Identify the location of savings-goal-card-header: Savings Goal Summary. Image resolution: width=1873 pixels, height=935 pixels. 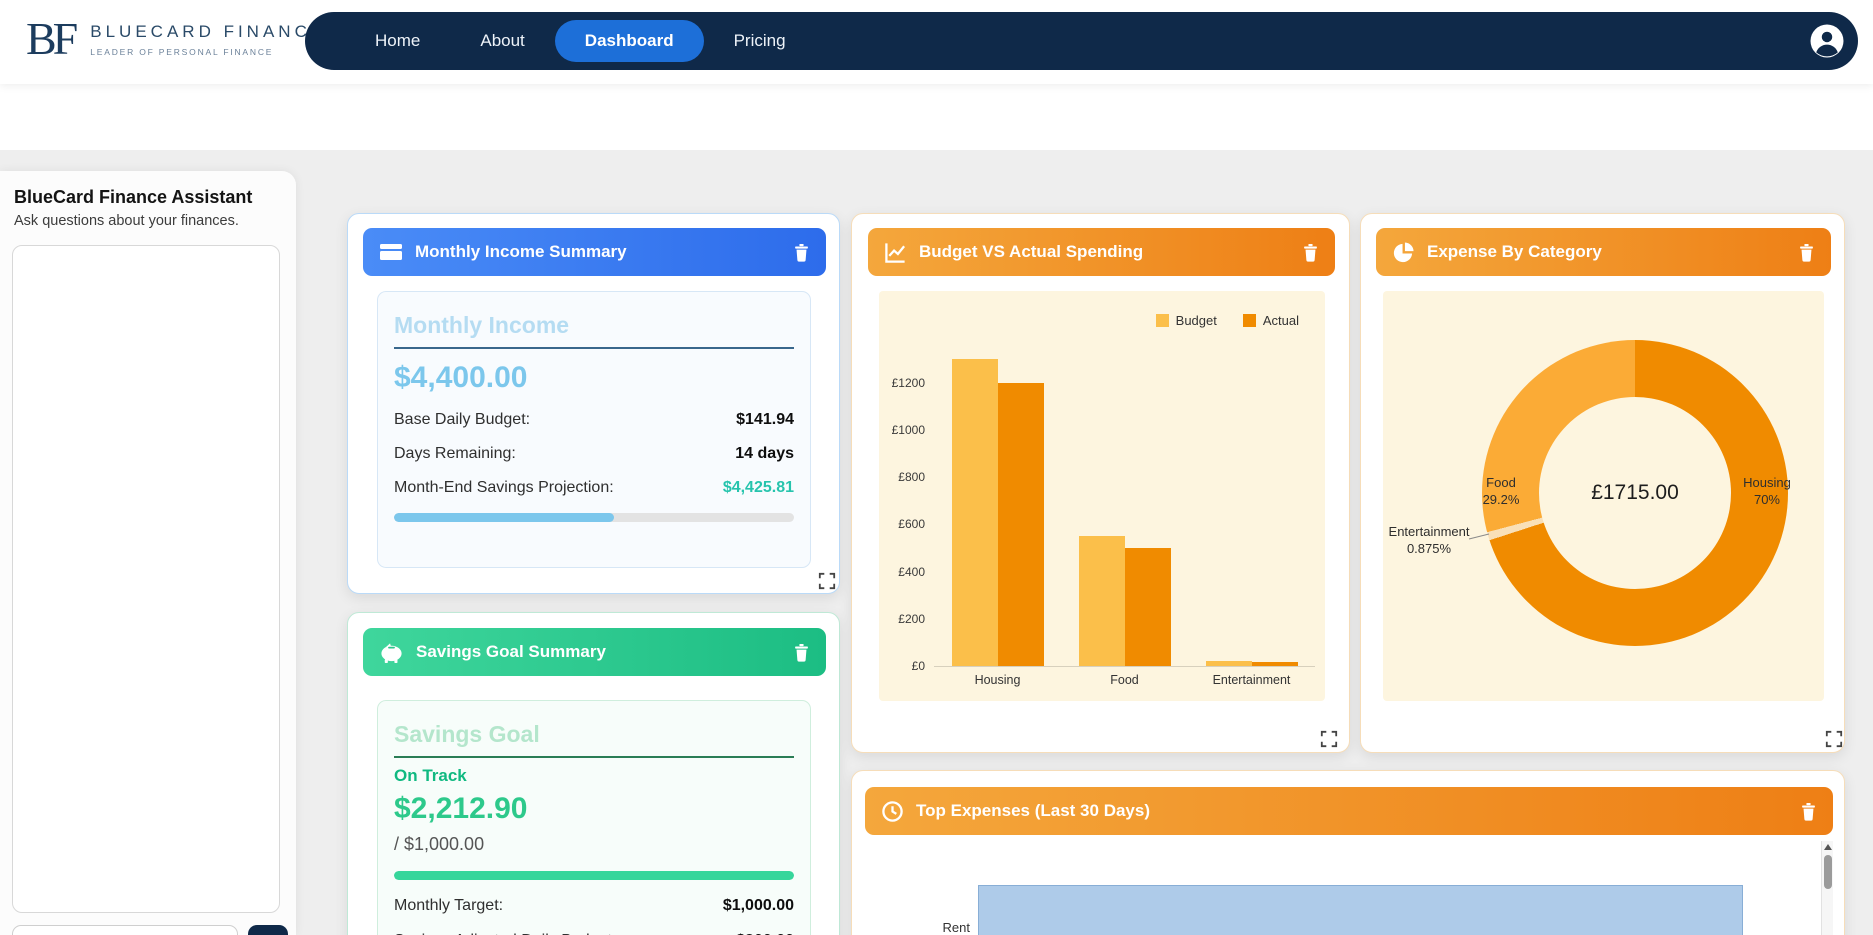
(594, 652).